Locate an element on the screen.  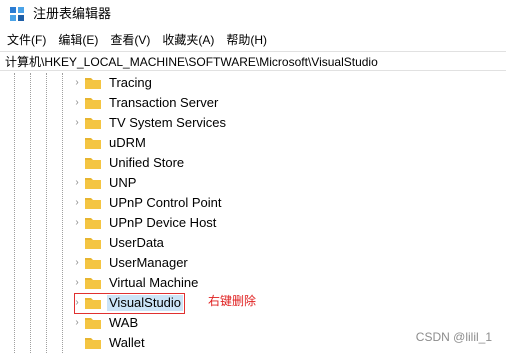
tree-item: › UPnP Control Point is located at coordinates (253, 203).